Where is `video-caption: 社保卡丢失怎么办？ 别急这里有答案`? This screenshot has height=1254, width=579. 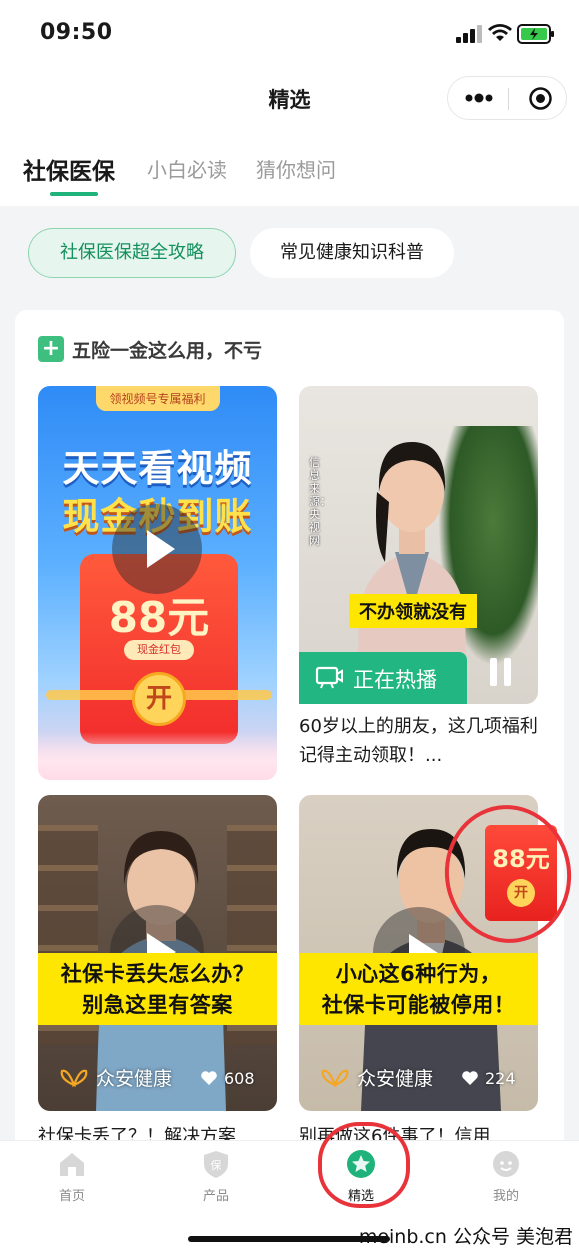 video-caption: 社保卡丢失怎么办？ 别急这里有答案 is located at coordinates (157, 989).